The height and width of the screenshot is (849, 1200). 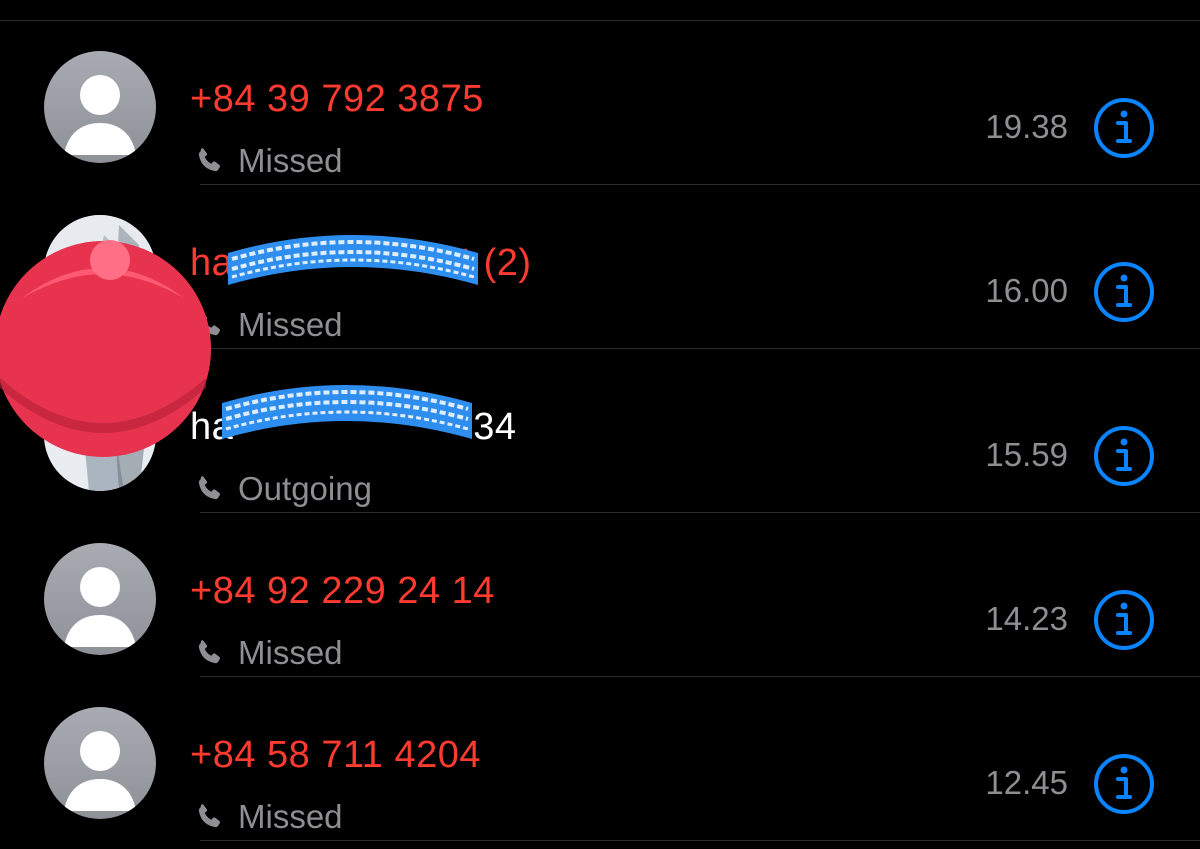 What do you see at coordinates (700, 840) in the screenshot?
I see `divider` at bounding box center [700, 840].